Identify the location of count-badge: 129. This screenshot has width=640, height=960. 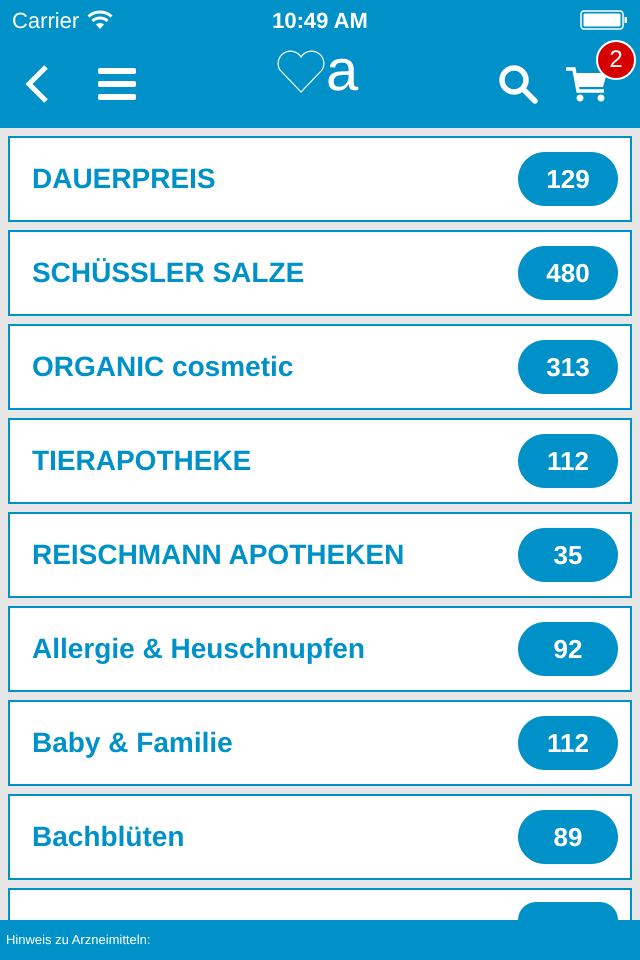
(568, 179).